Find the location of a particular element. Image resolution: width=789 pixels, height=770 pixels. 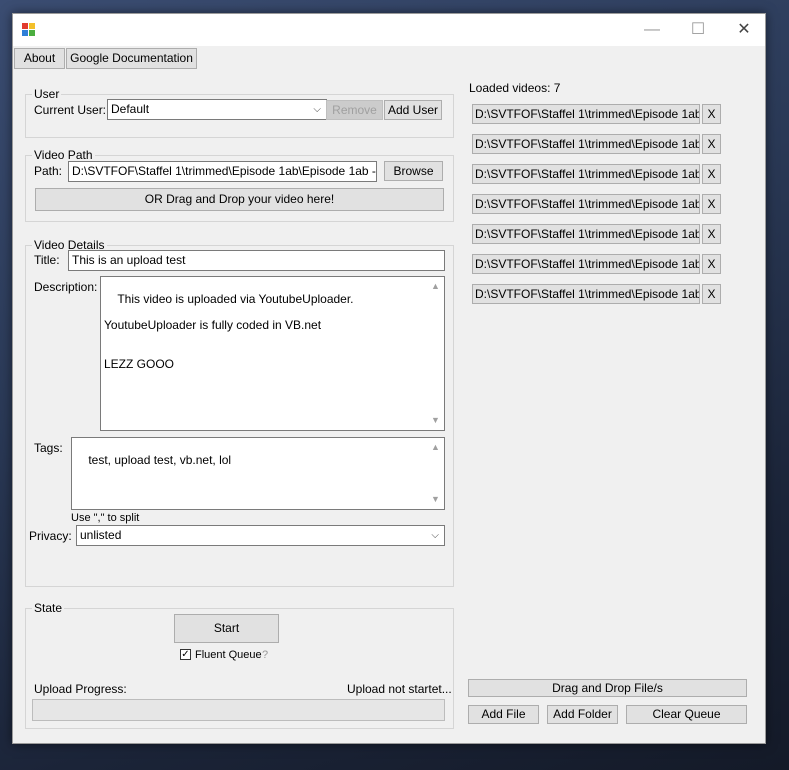

title-label: Title: is located at coordinates (47, 260).